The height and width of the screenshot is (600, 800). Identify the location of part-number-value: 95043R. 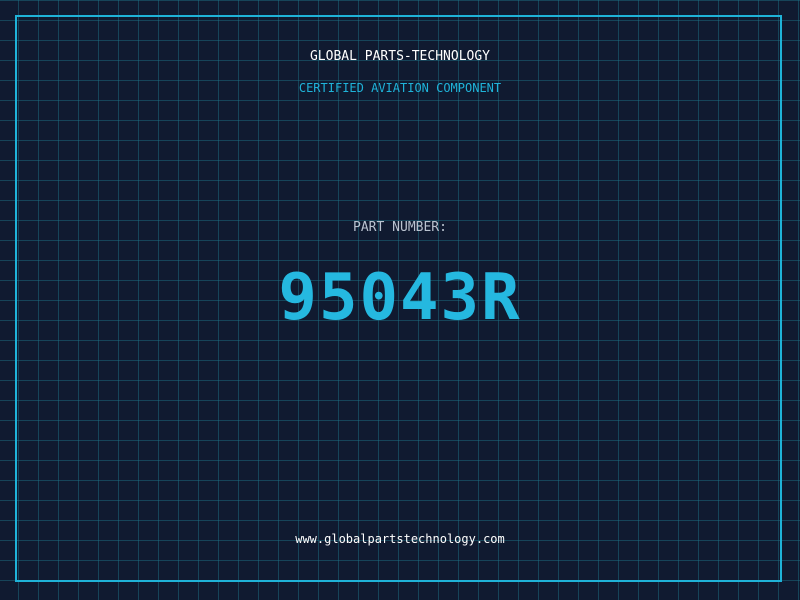
(400, 298).